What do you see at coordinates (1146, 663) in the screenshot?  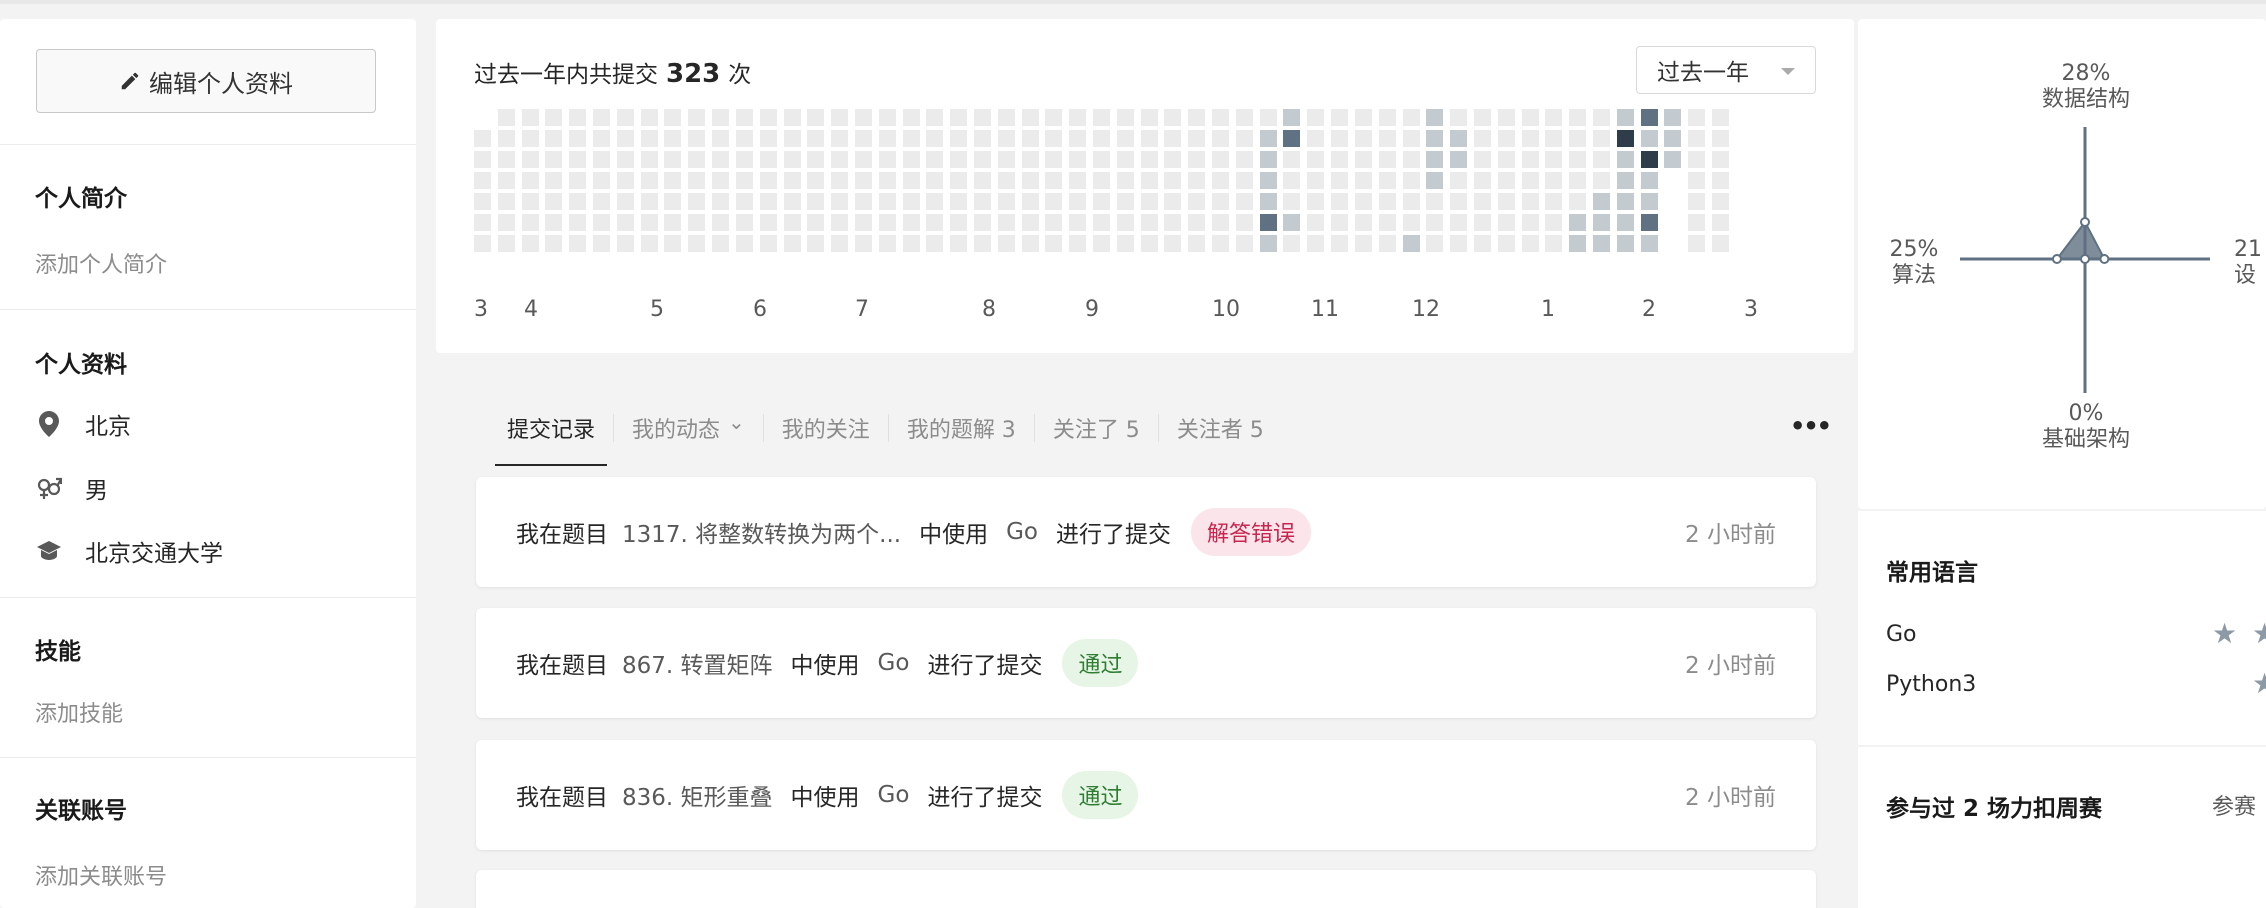 I see `submission-card: 我在题目 867. 转置矩阵 中使用 Go 进行了提交 通过 2 小时前` at bounding box center [1146, 663].